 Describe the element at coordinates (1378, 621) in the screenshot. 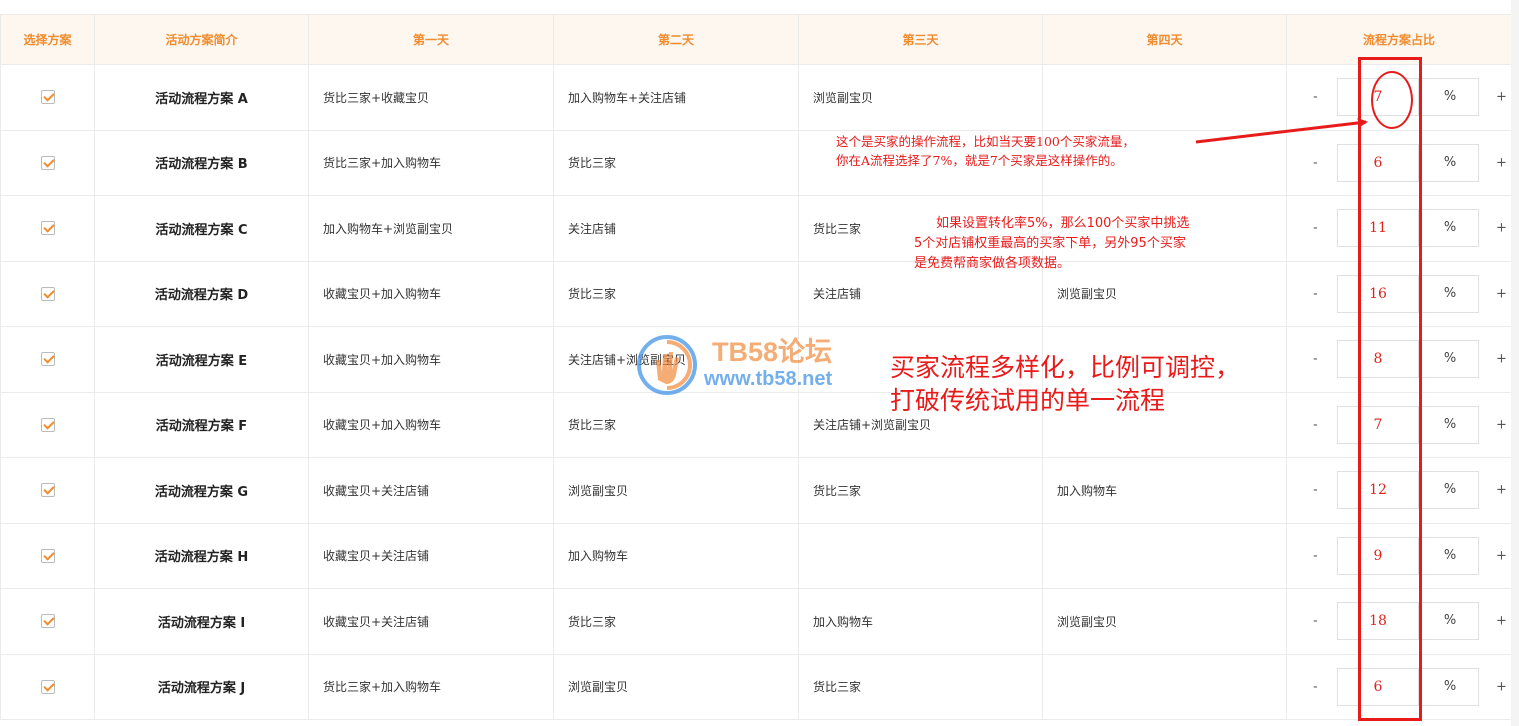

I see `ratio-value-input: 18` at that location.